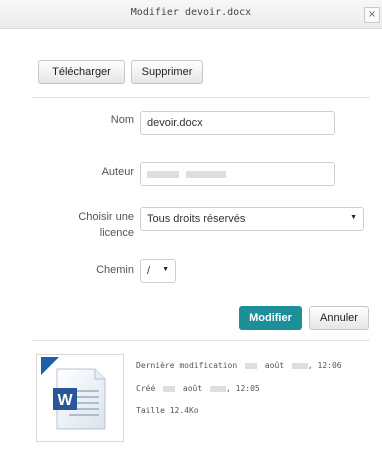 This screenshot has height=452, width=382. I want to click on name-input: devoir.docx, so click(237, 123).